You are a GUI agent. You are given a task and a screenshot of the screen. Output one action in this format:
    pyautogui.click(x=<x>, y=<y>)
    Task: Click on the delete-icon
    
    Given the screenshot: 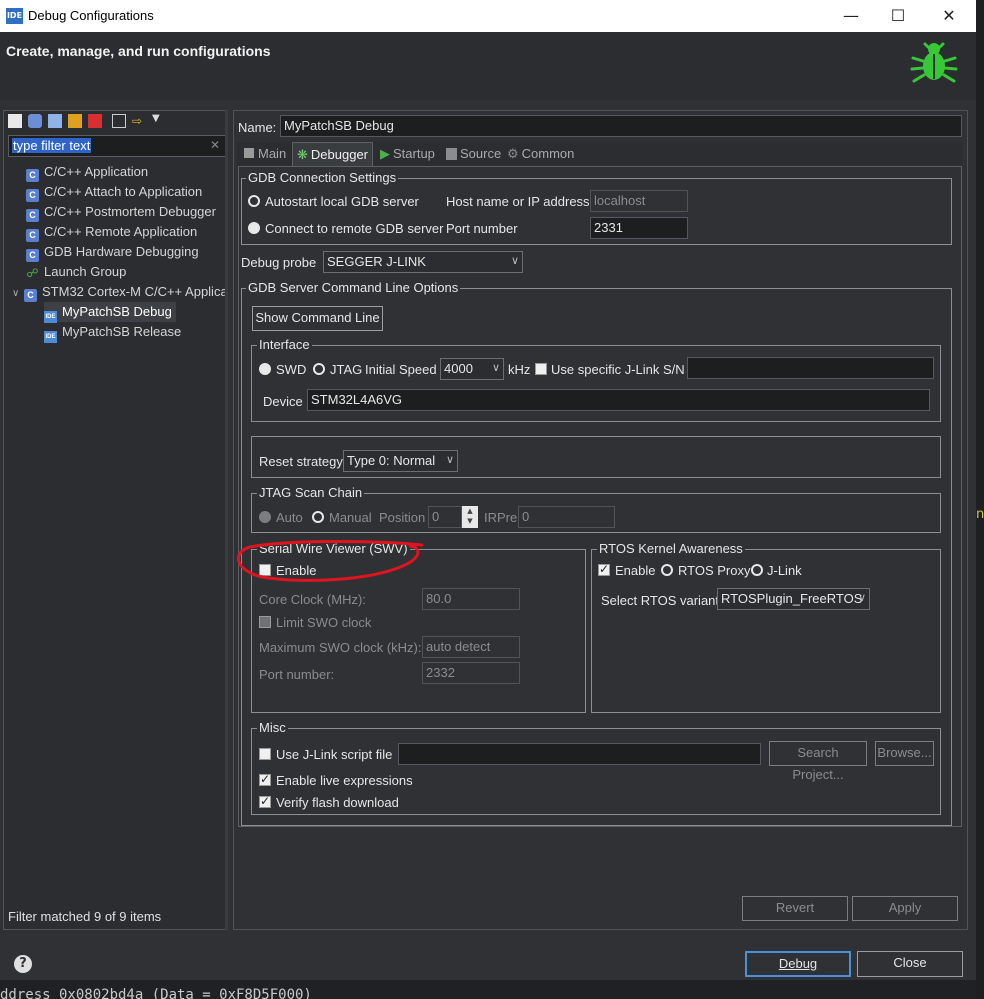 What is the action you would take?
    pyautogui.click(x=95, y=121)
    